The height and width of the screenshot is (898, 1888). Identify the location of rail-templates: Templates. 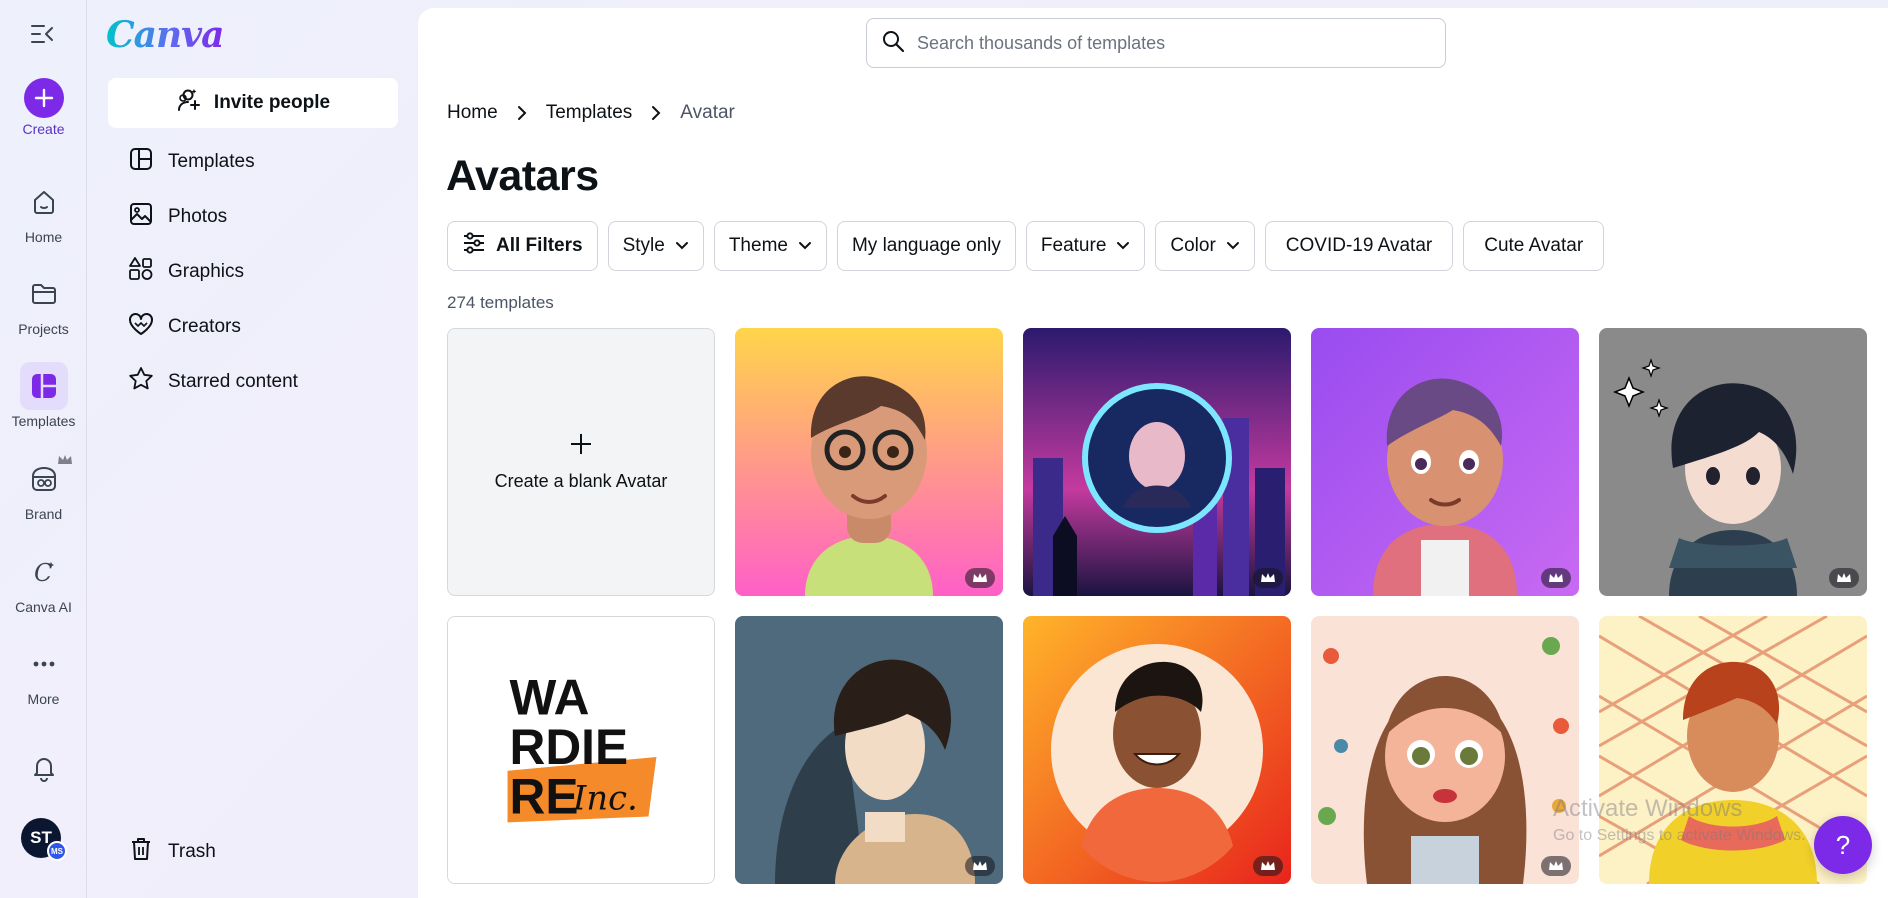
(43, 395).